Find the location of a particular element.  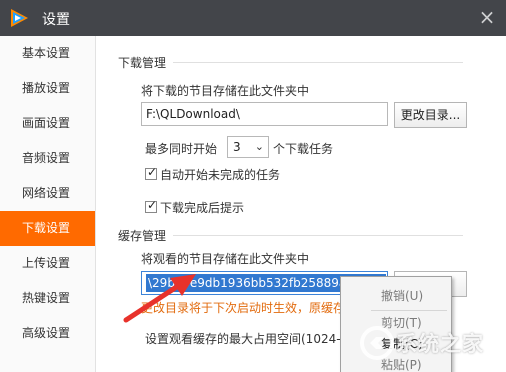

notify-complete-checkbox: ✓ is located at coordinates (151, 205).